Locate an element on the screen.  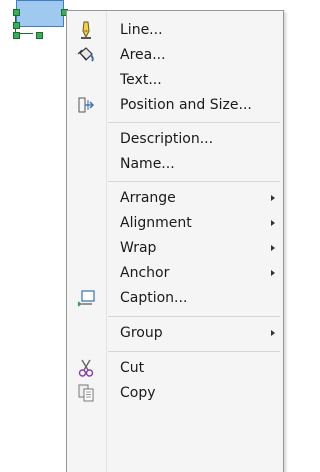
resize-handle-middle-left is located at coordinates (16, 25).